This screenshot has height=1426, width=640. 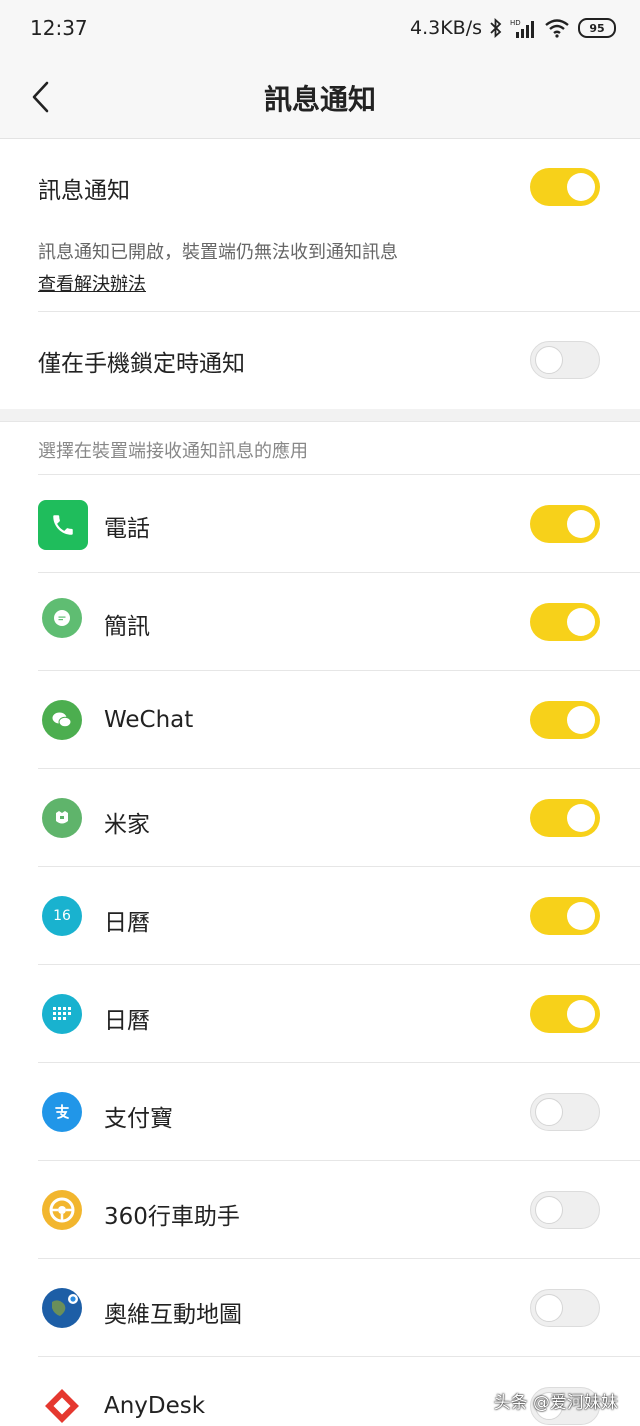 I want to click on page-title: 訊息通知, so click(x=319, y=99).